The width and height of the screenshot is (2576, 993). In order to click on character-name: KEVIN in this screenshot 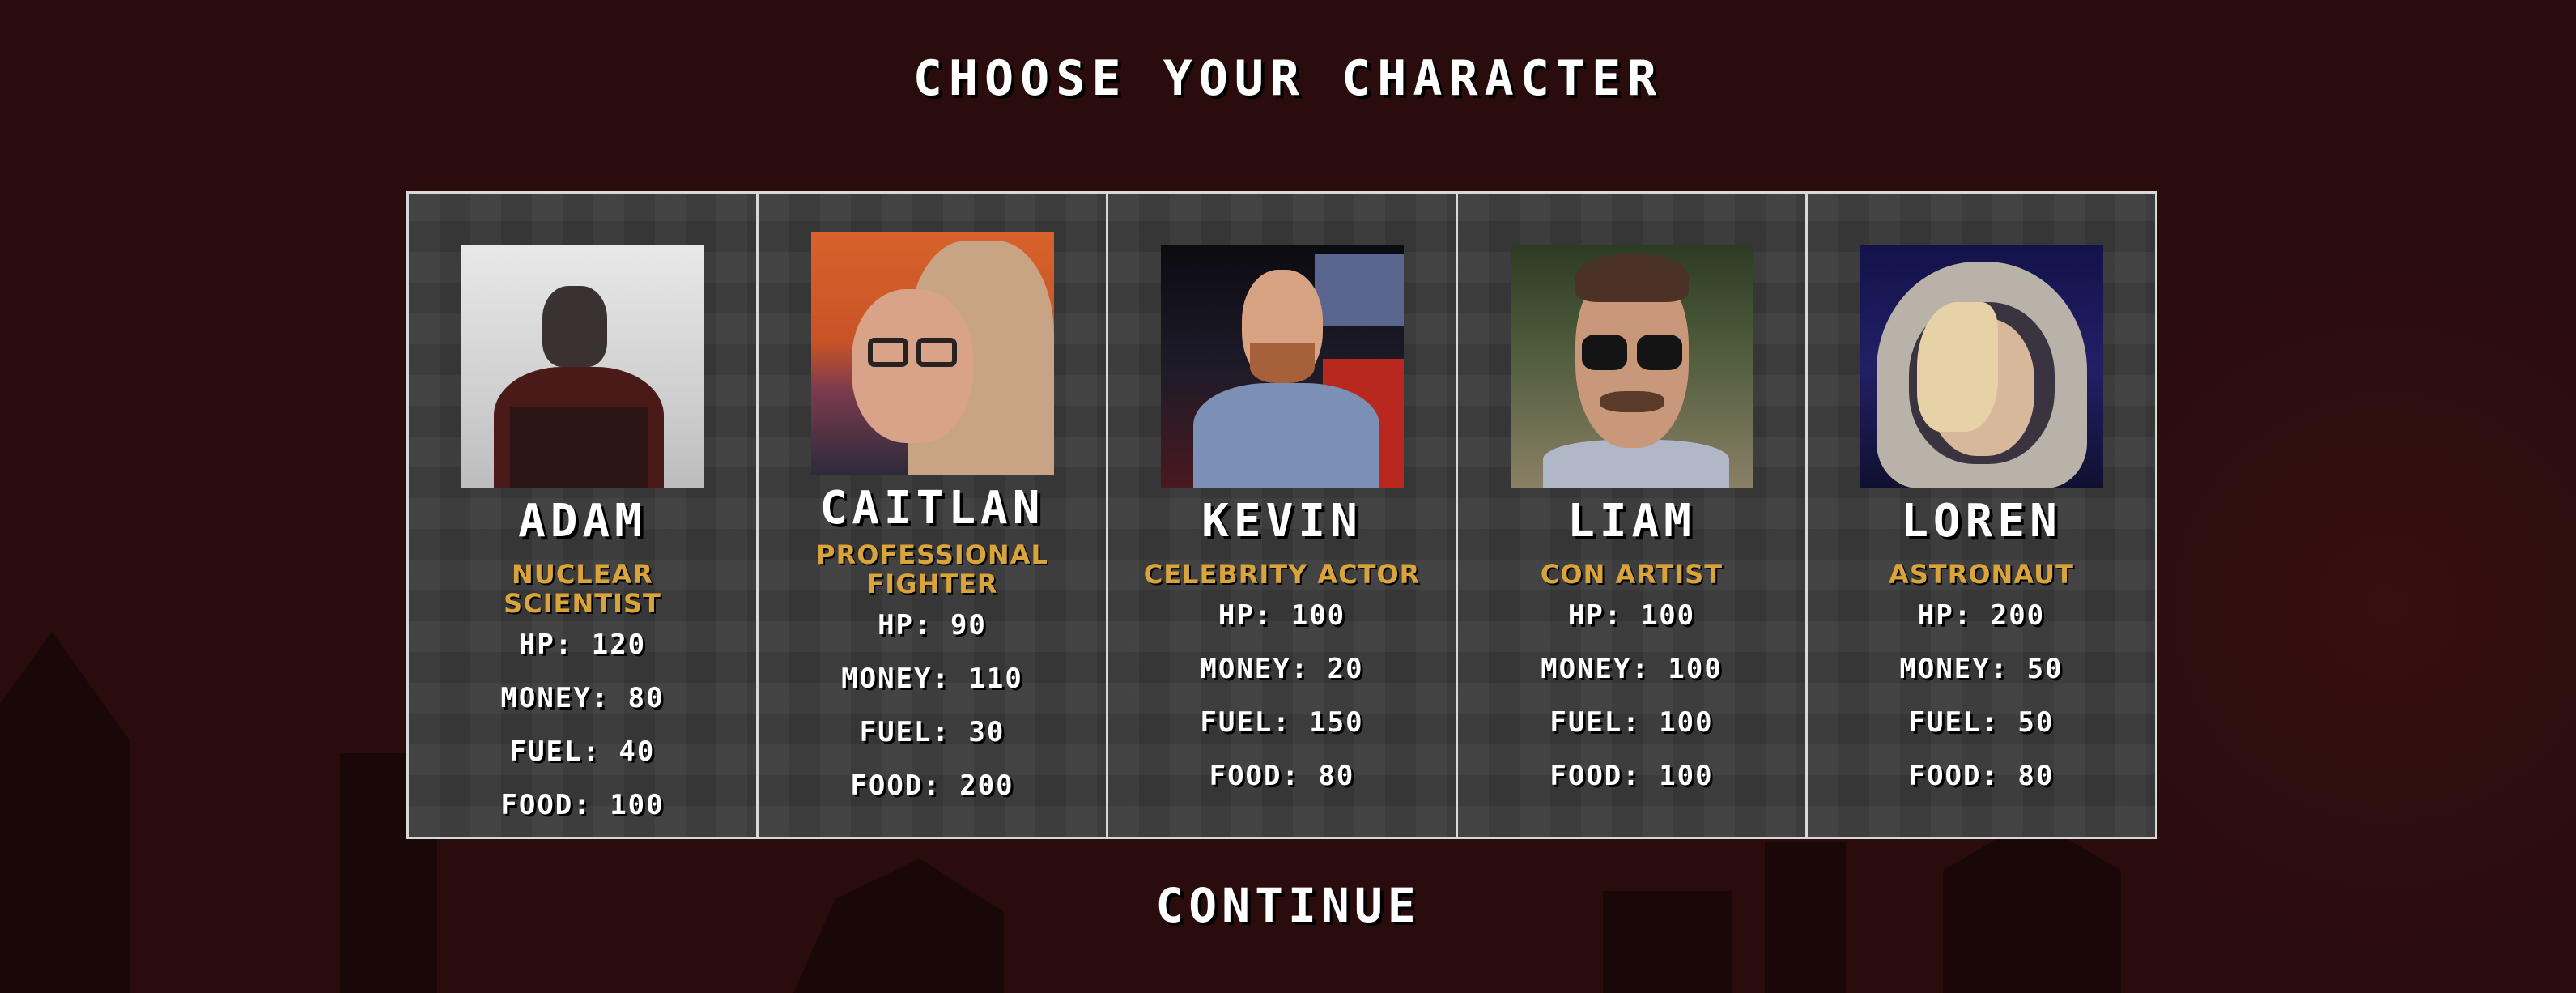, I will do `click(1281, 521)`.